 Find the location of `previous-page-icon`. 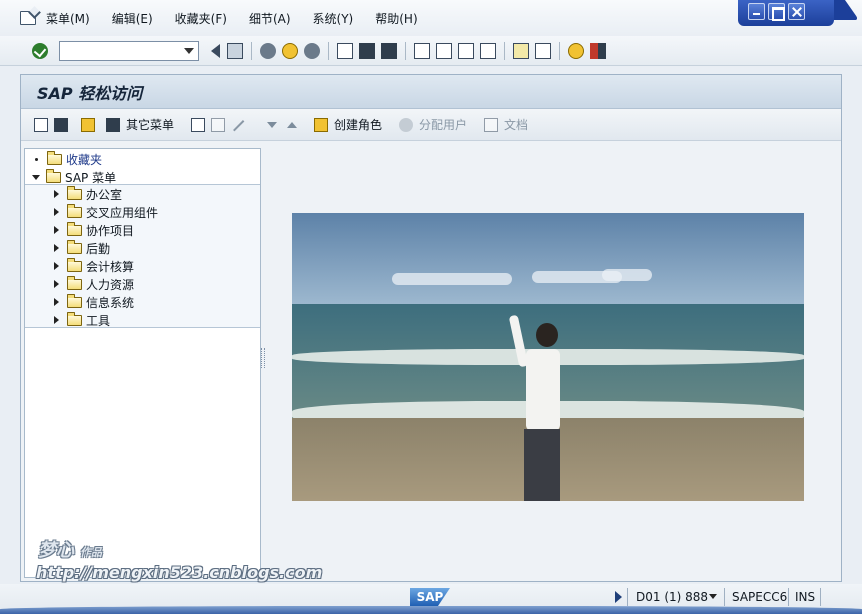

previous-page-icon is located at coordinates (444, 50).